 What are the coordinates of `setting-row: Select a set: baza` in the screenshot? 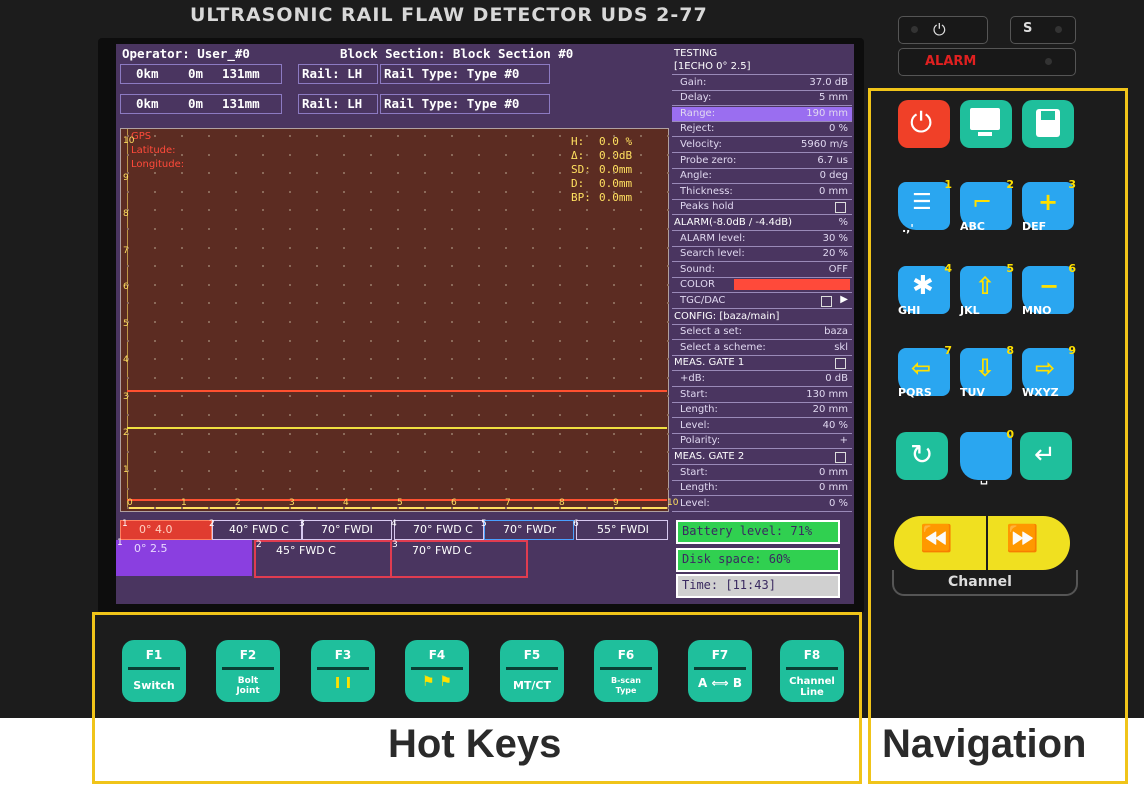 It's located at (762, 333).